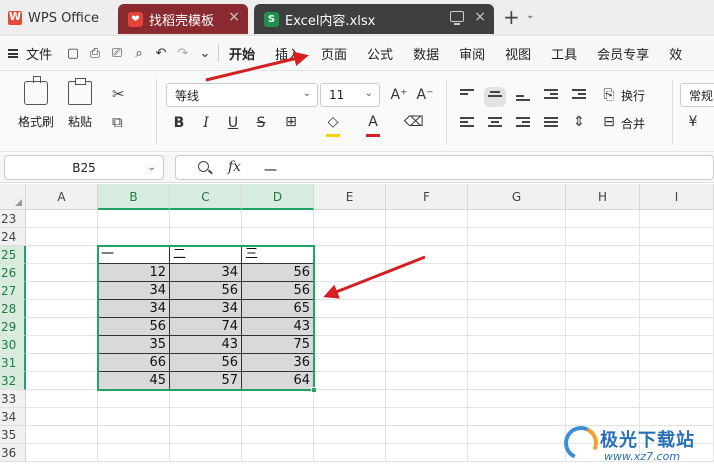  I want to click on cell-d29: 43, so click(278, 327).